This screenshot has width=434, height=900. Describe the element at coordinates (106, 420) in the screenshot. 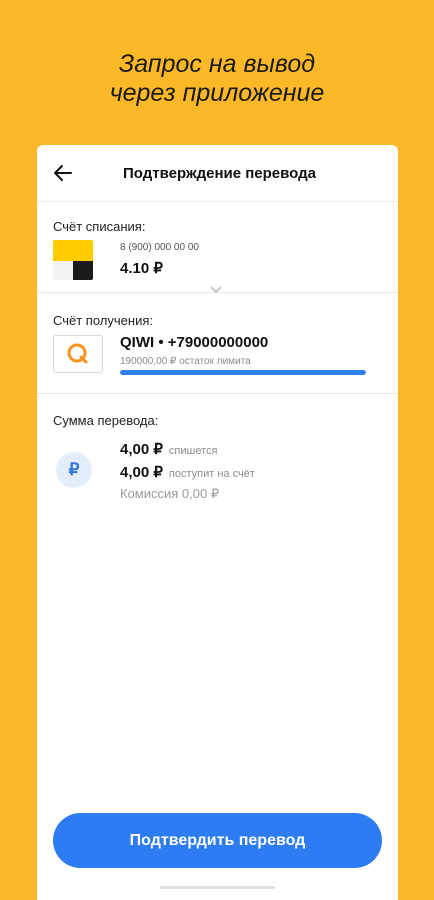

I see `transfer-amount-label: Сумма перевода:` at that location.